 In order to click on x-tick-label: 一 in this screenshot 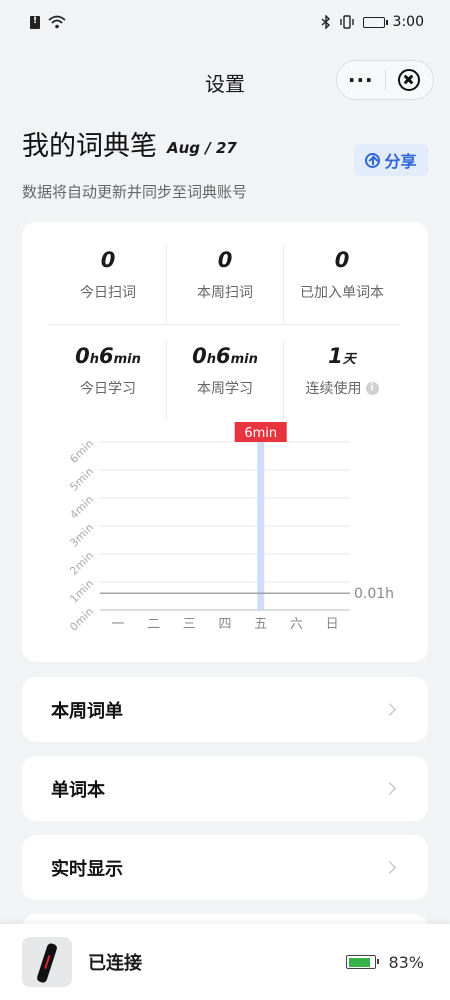, I will do `click(117, 624)`.